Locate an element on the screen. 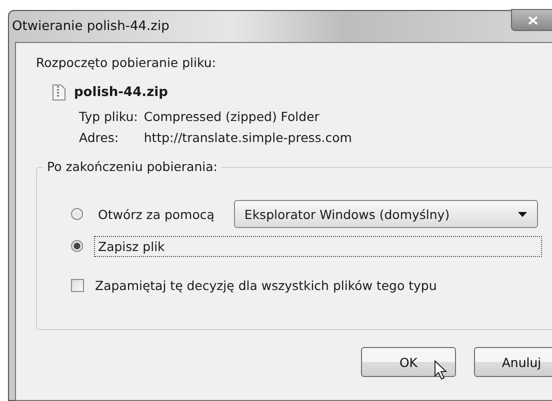 Image resolution: width=552 pixels, height=401 pixels. group-title: Po zakończeniu pobierania: is located at coordinates (132, 166).